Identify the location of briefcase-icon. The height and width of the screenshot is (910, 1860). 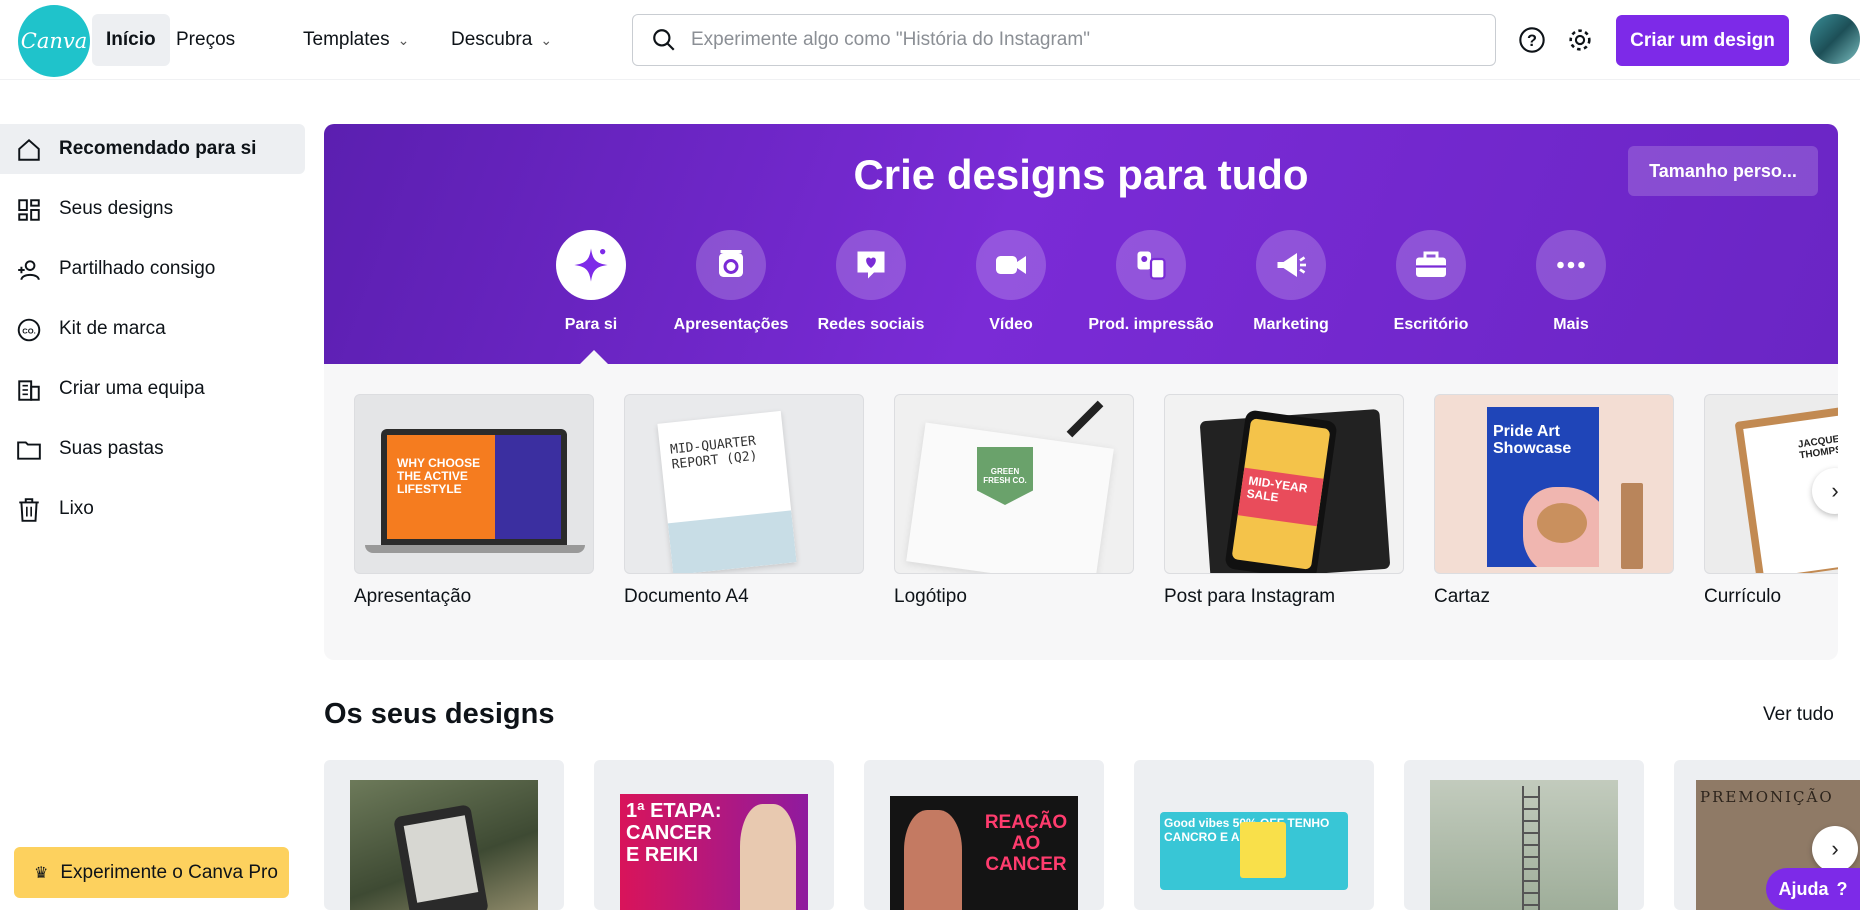
(1431, 265).